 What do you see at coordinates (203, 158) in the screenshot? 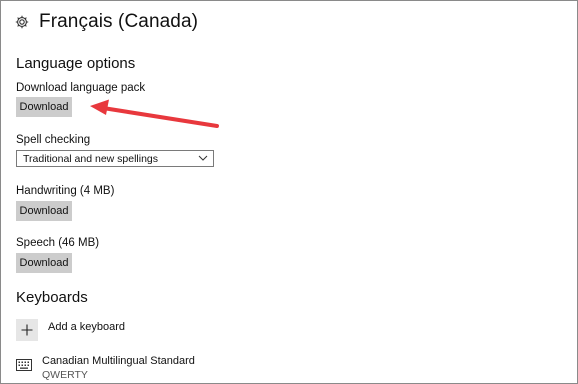
I see `chevron-down-icon` at bounding box center [203, 158].